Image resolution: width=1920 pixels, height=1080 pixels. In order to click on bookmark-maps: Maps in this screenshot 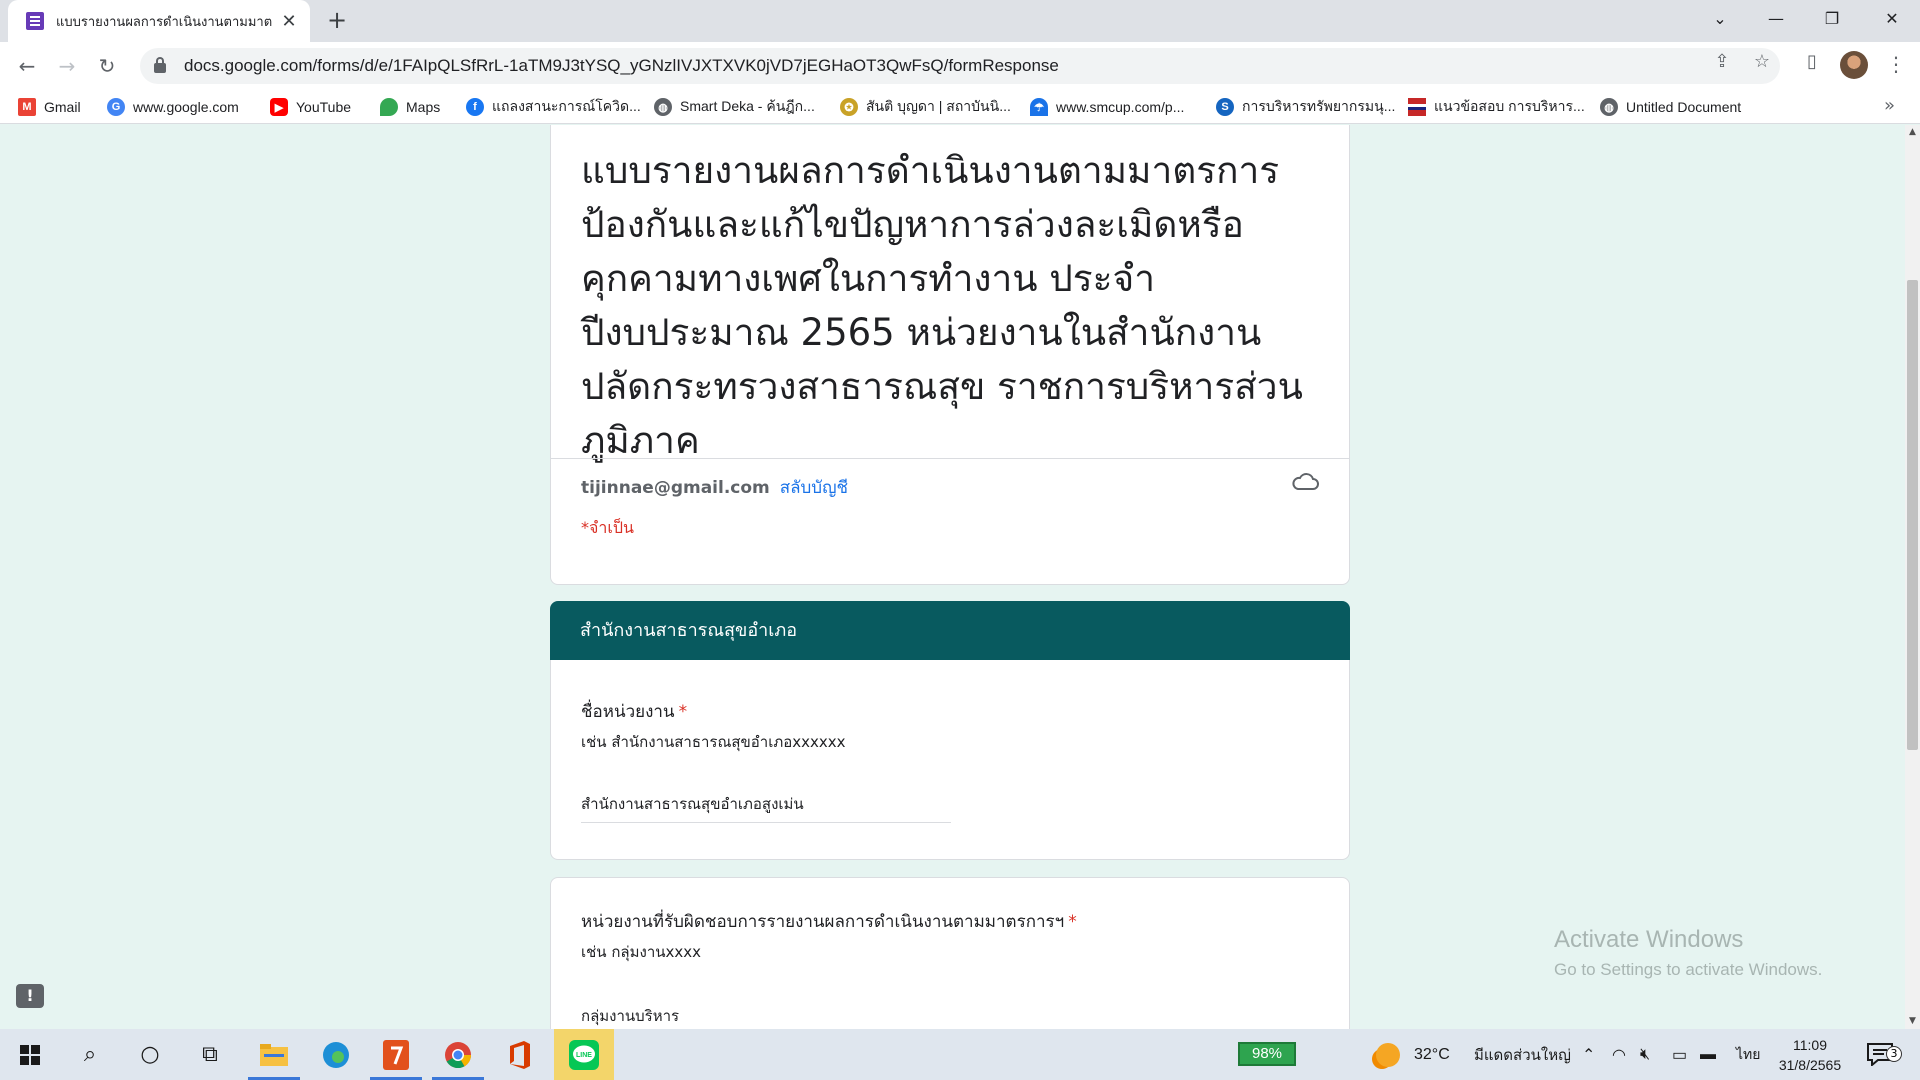, I will do `click(410, 107)`.